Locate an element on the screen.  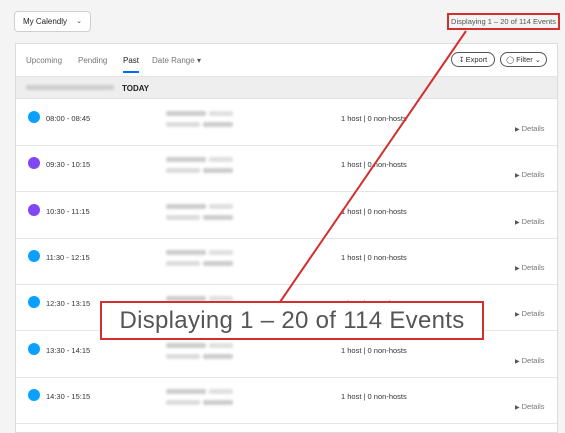
filter-icon: ◯ is located at coordinates (510, 60).